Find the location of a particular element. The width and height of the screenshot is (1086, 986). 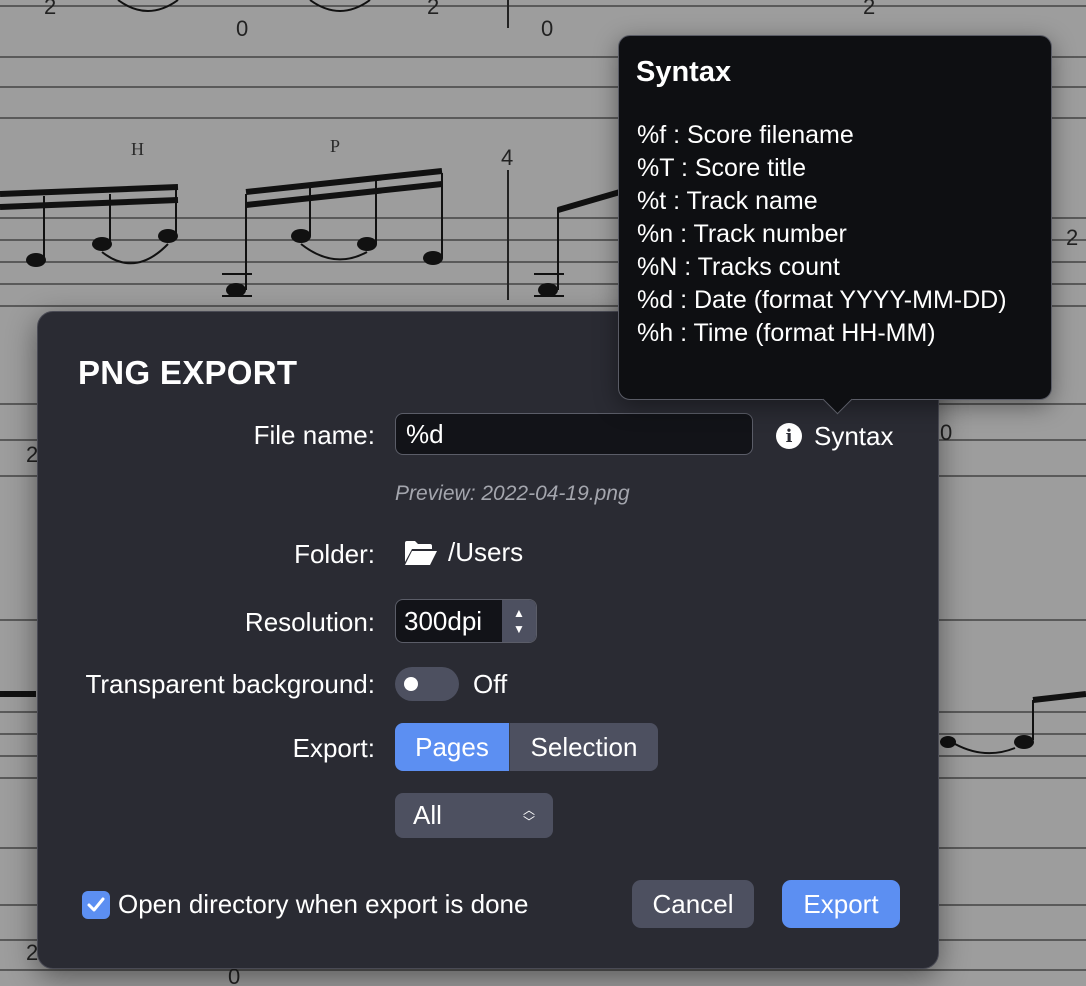

folder-open-icon is located at coordinates (421, 552).